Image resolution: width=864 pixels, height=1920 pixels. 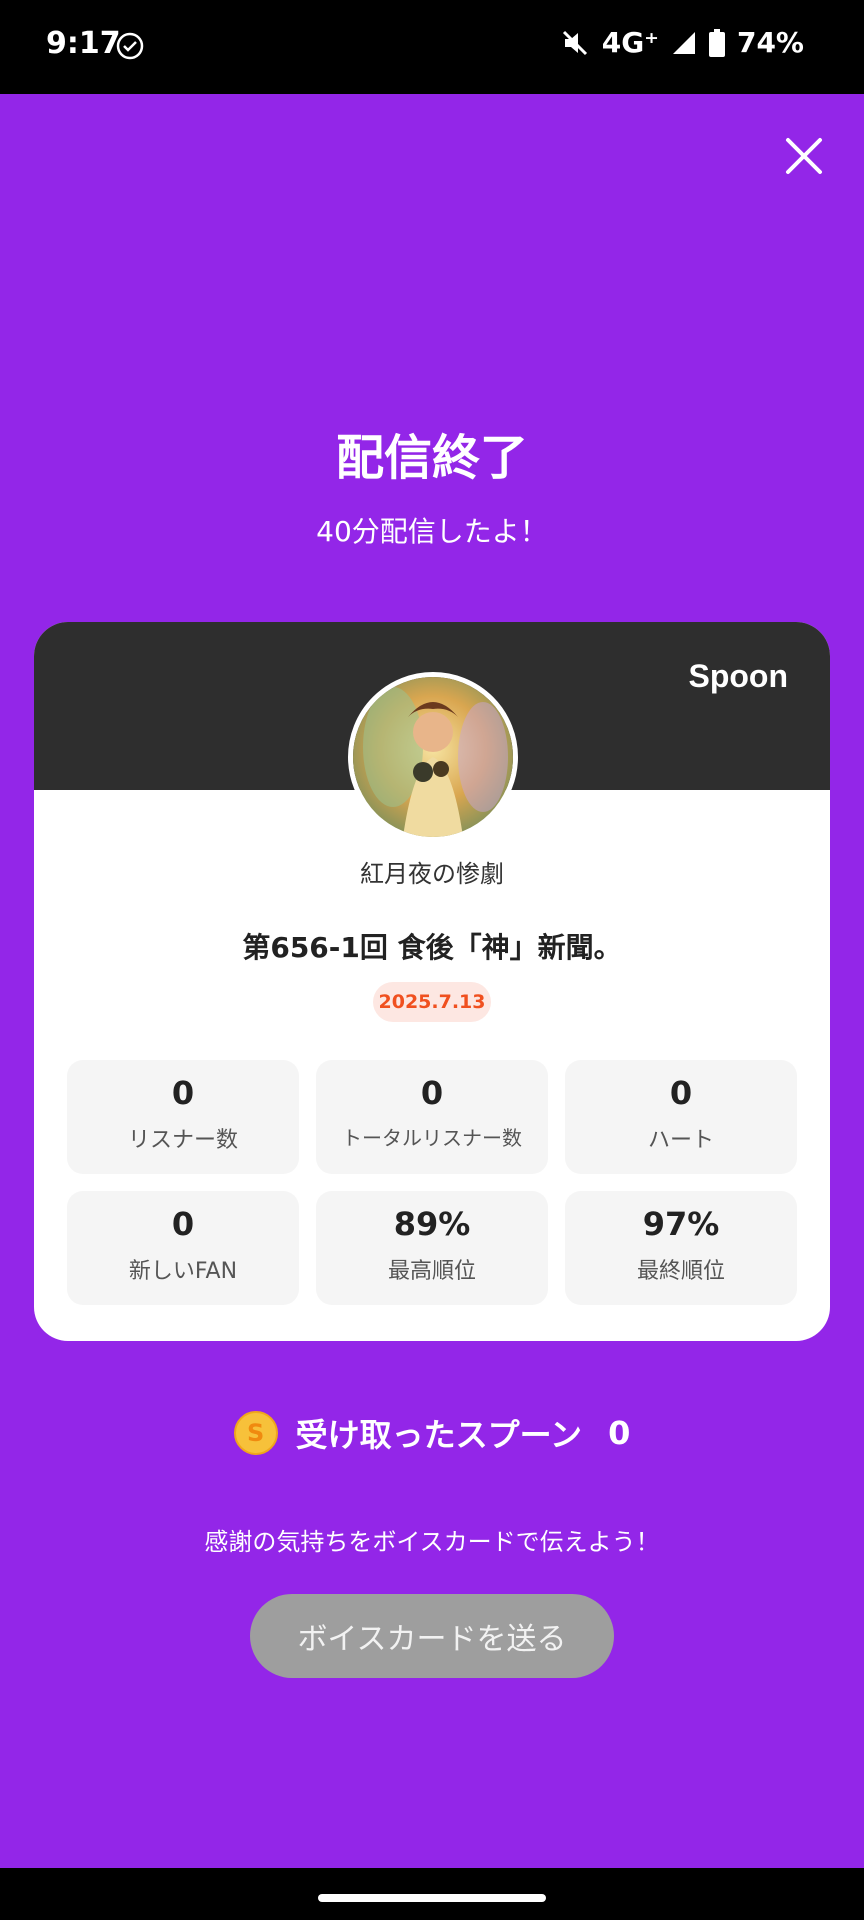 I want to click on home-gesture-handle, so click(x=432, y=1898).